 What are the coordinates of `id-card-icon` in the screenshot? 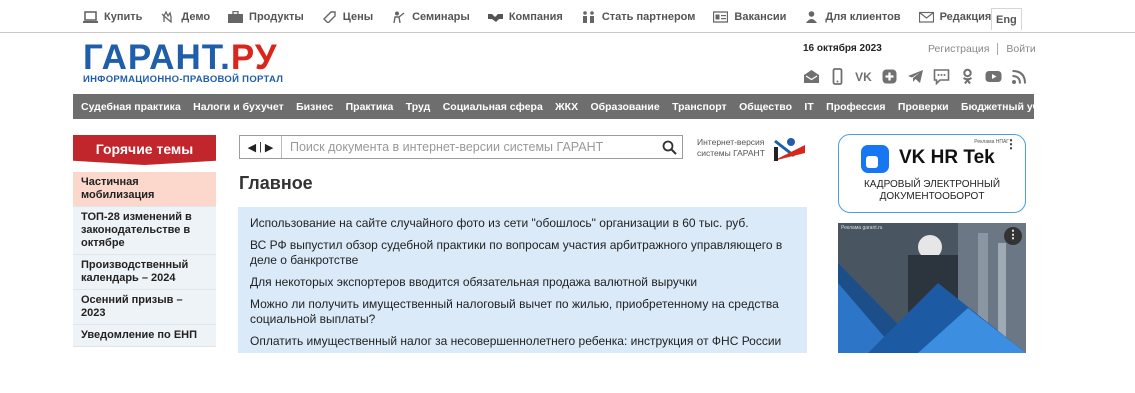 It's located at (721, 16).